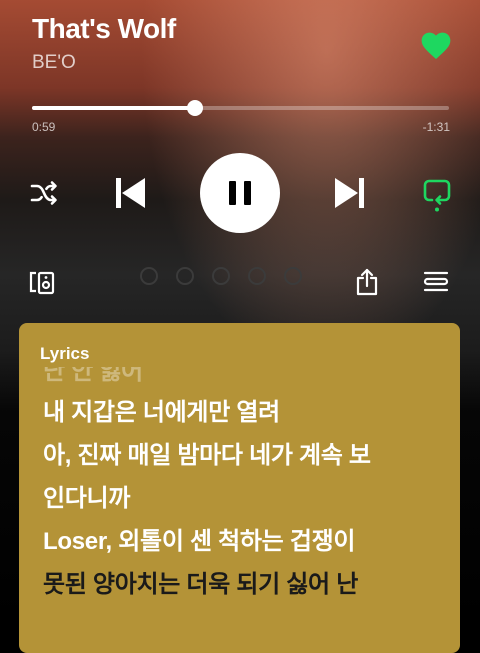  I want to click on skip-previous-icon, so click(130, 193).